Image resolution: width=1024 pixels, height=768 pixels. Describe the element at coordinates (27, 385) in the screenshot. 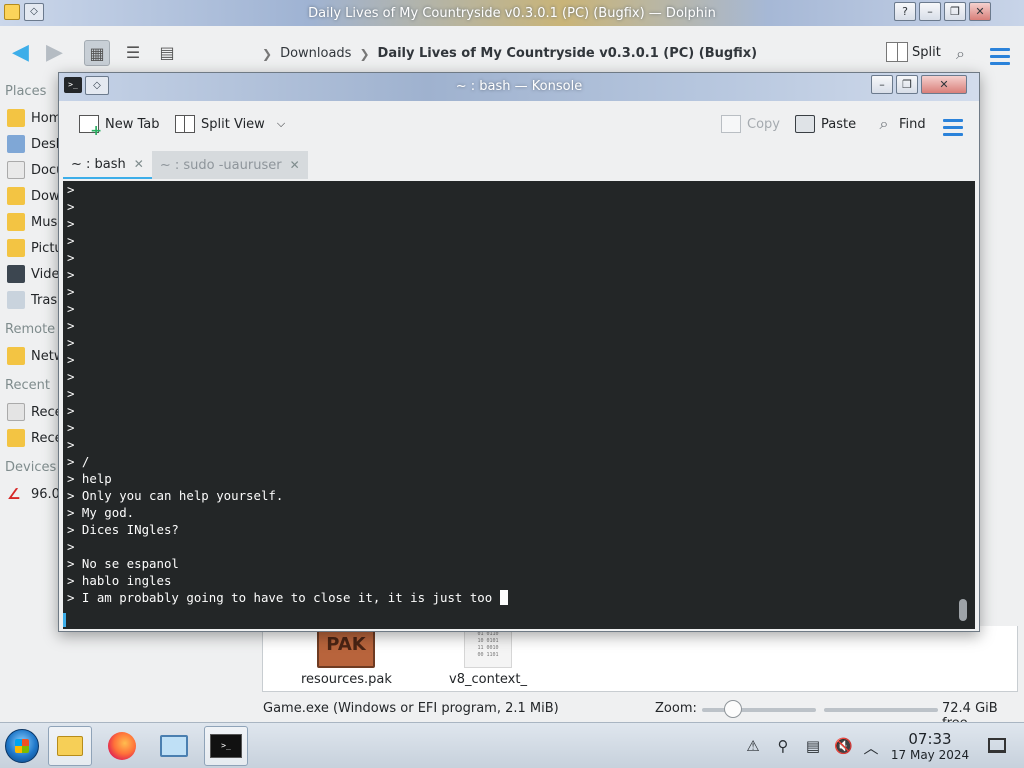

I see `recent-heading: Recent` at that location.